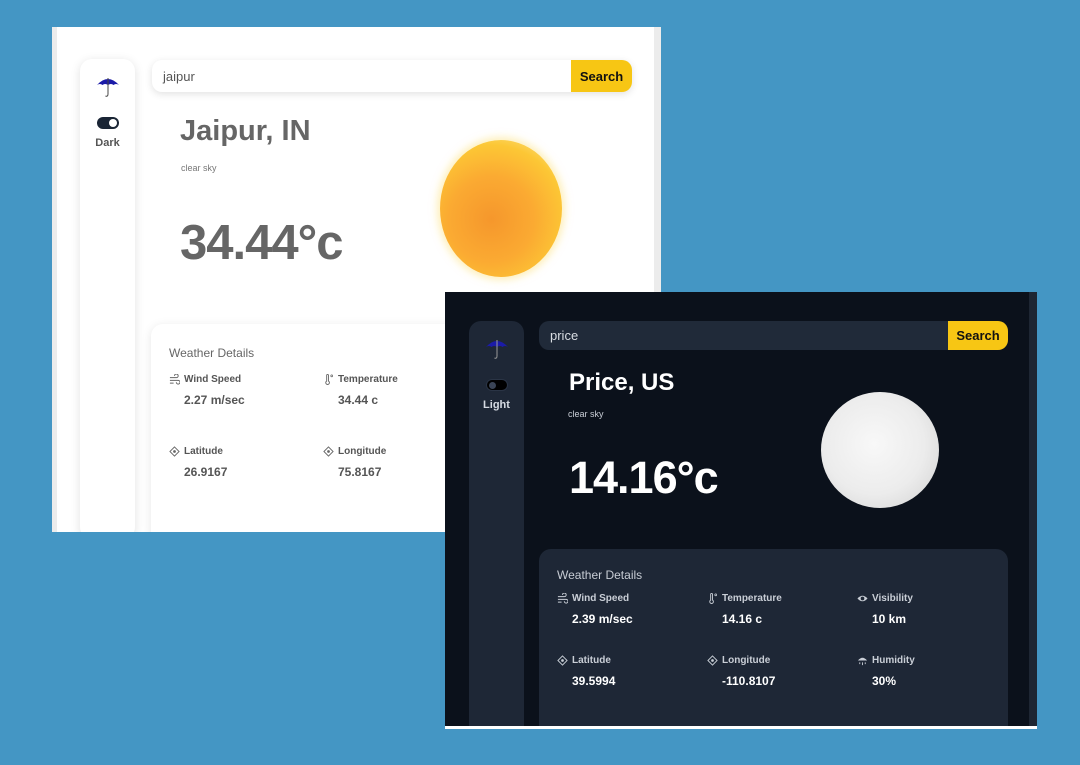 The image size is (1080, 765). Describe the element at coordinates (744, 609) in the screenshot. I see `detail-temperature: Temperature 14.16 c` at that location.